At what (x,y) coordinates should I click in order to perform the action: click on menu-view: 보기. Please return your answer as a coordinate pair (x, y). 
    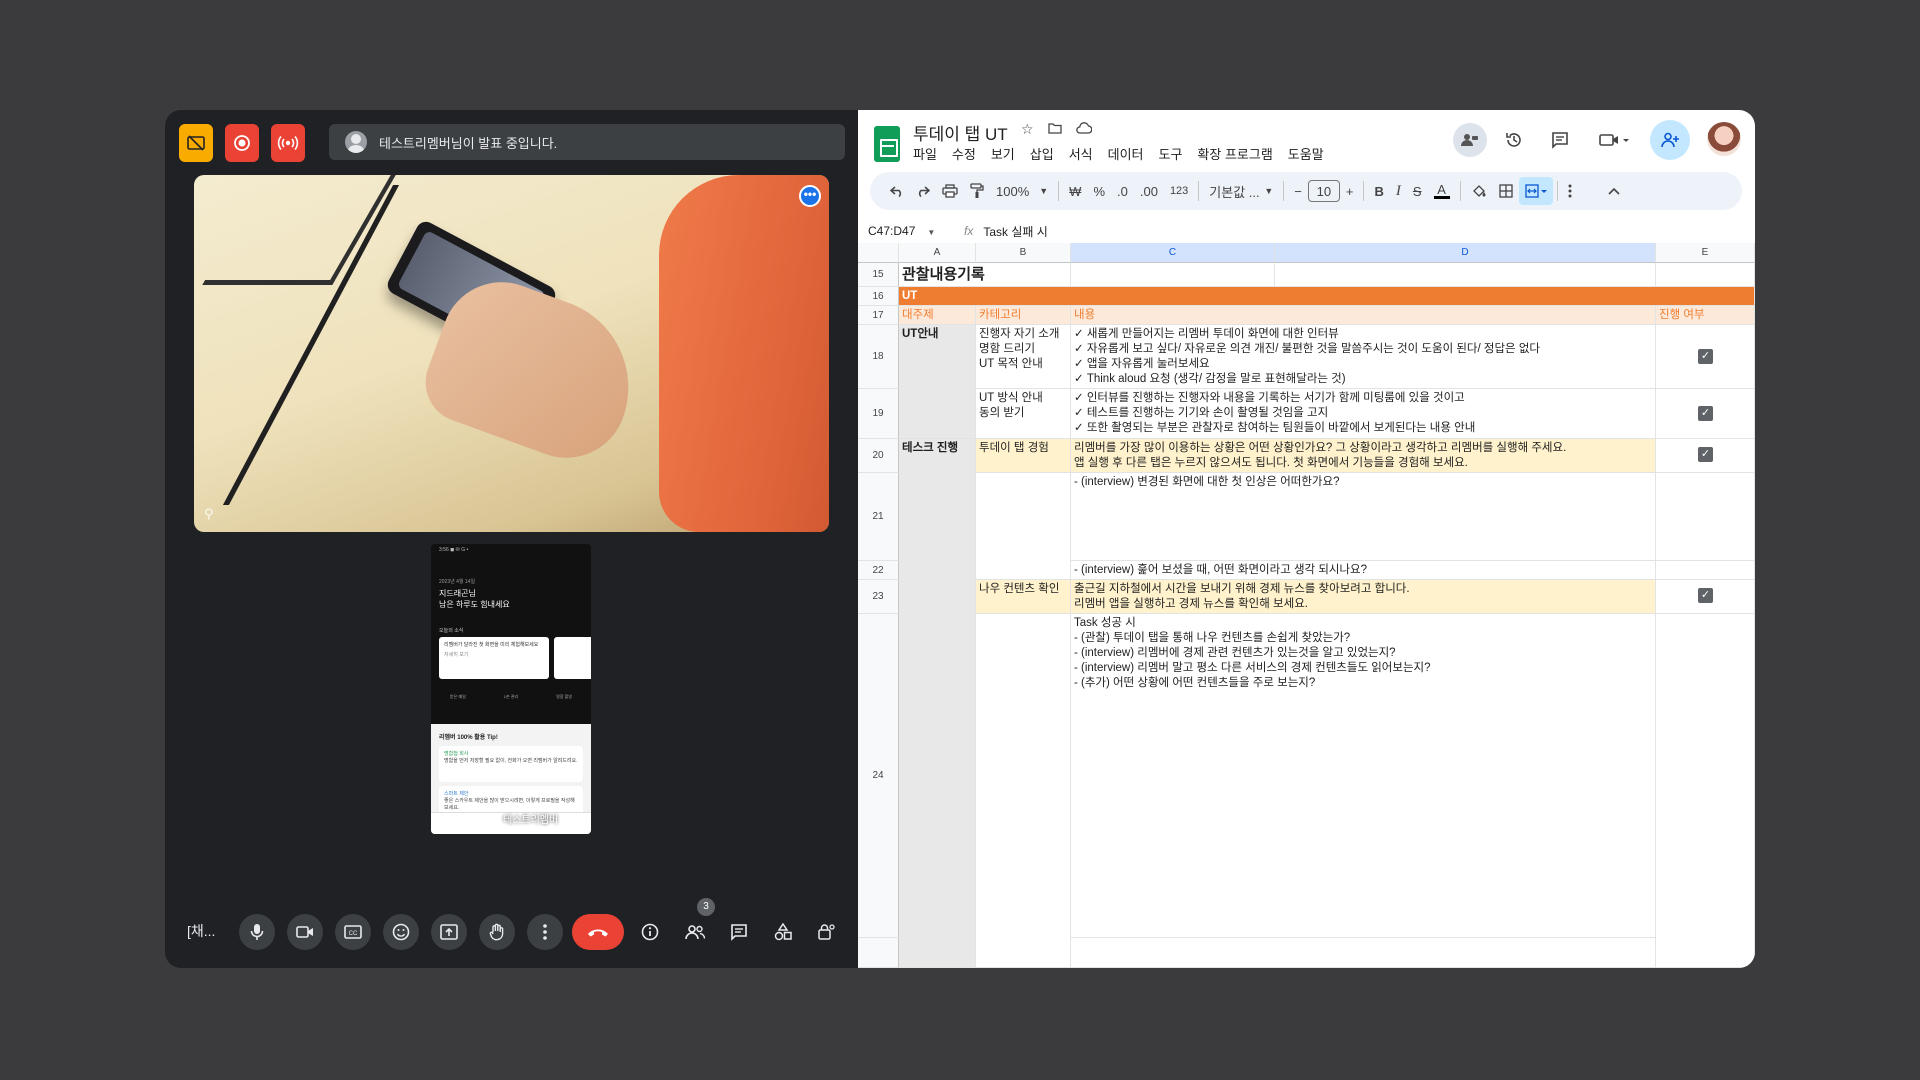
    Looking at the image, I should click on (1003, 153).